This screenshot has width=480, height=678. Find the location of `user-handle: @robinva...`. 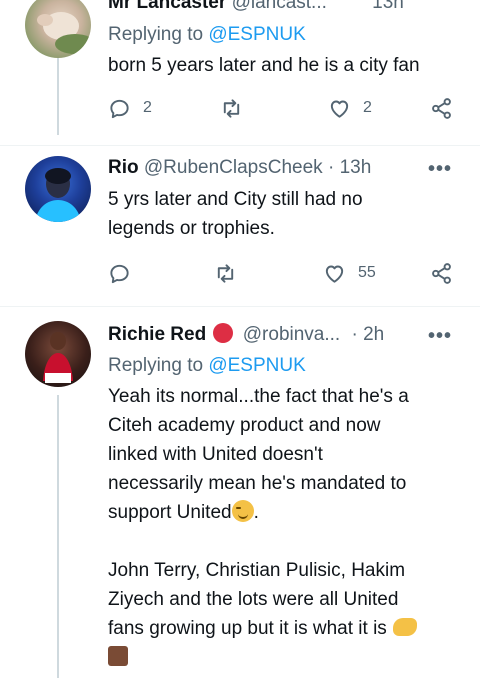

user-handle: @robinva... is located at coordinates (291, 334).